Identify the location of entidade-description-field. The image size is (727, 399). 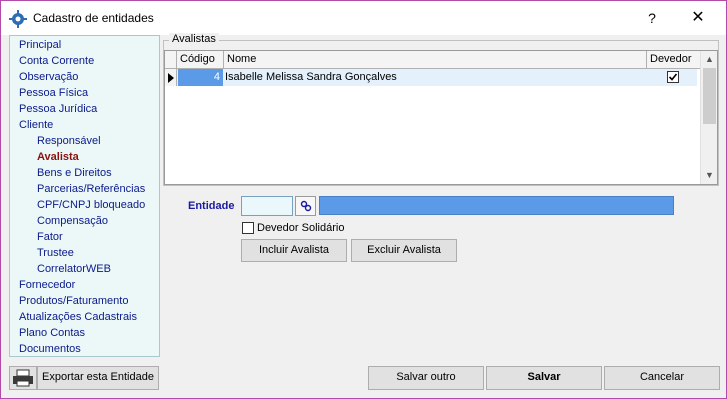
(496, 205).